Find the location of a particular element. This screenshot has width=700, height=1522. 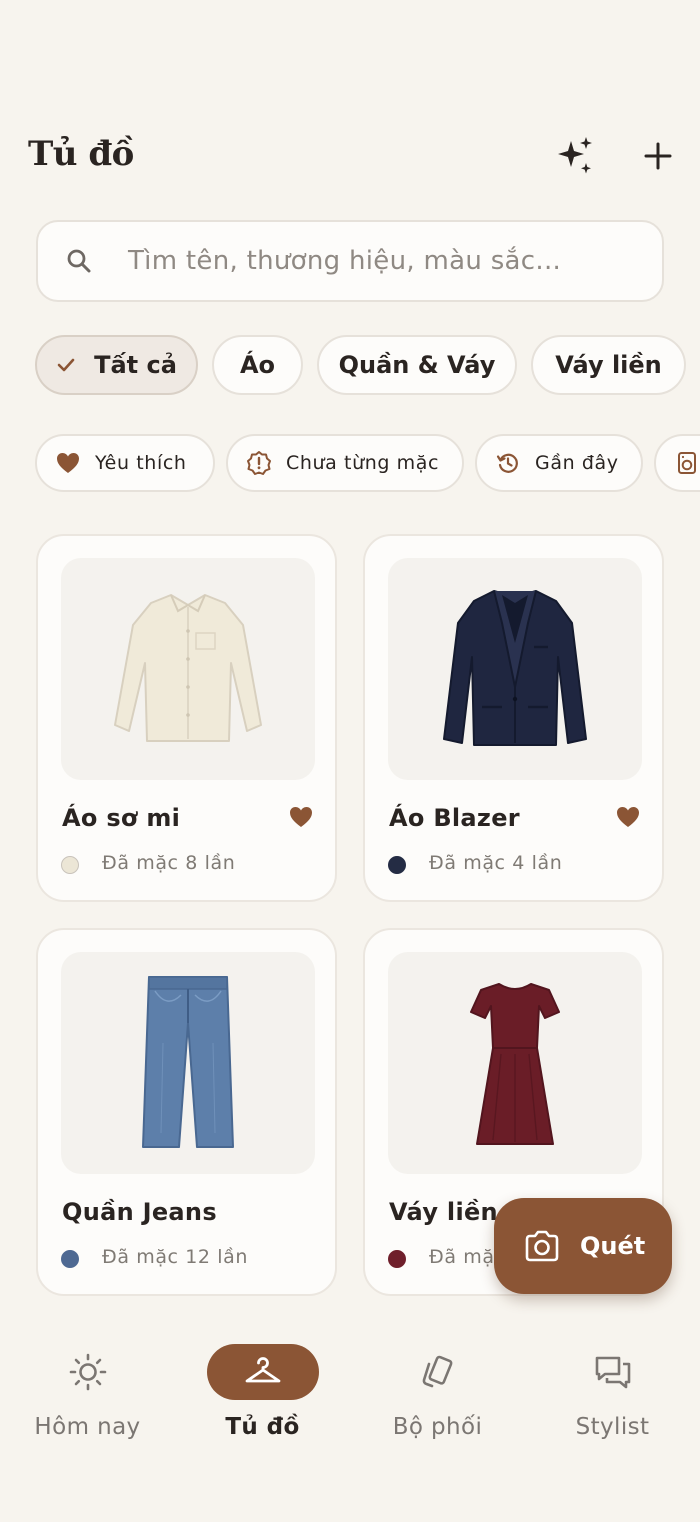

item-card: Áo sơ mi Đã mặc 8 lần is located at coordinates (186, 718).